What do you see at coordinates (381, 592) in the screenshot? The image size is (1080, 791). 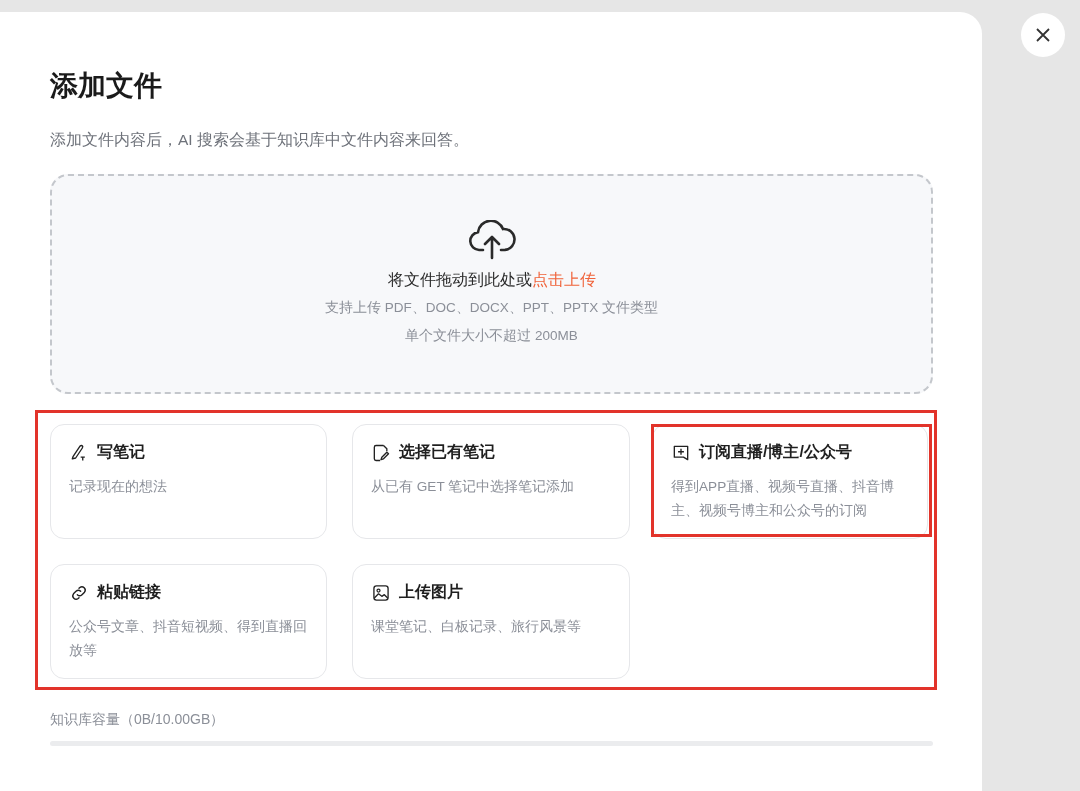 I see `image-icon` at bounding box center [381, 592].